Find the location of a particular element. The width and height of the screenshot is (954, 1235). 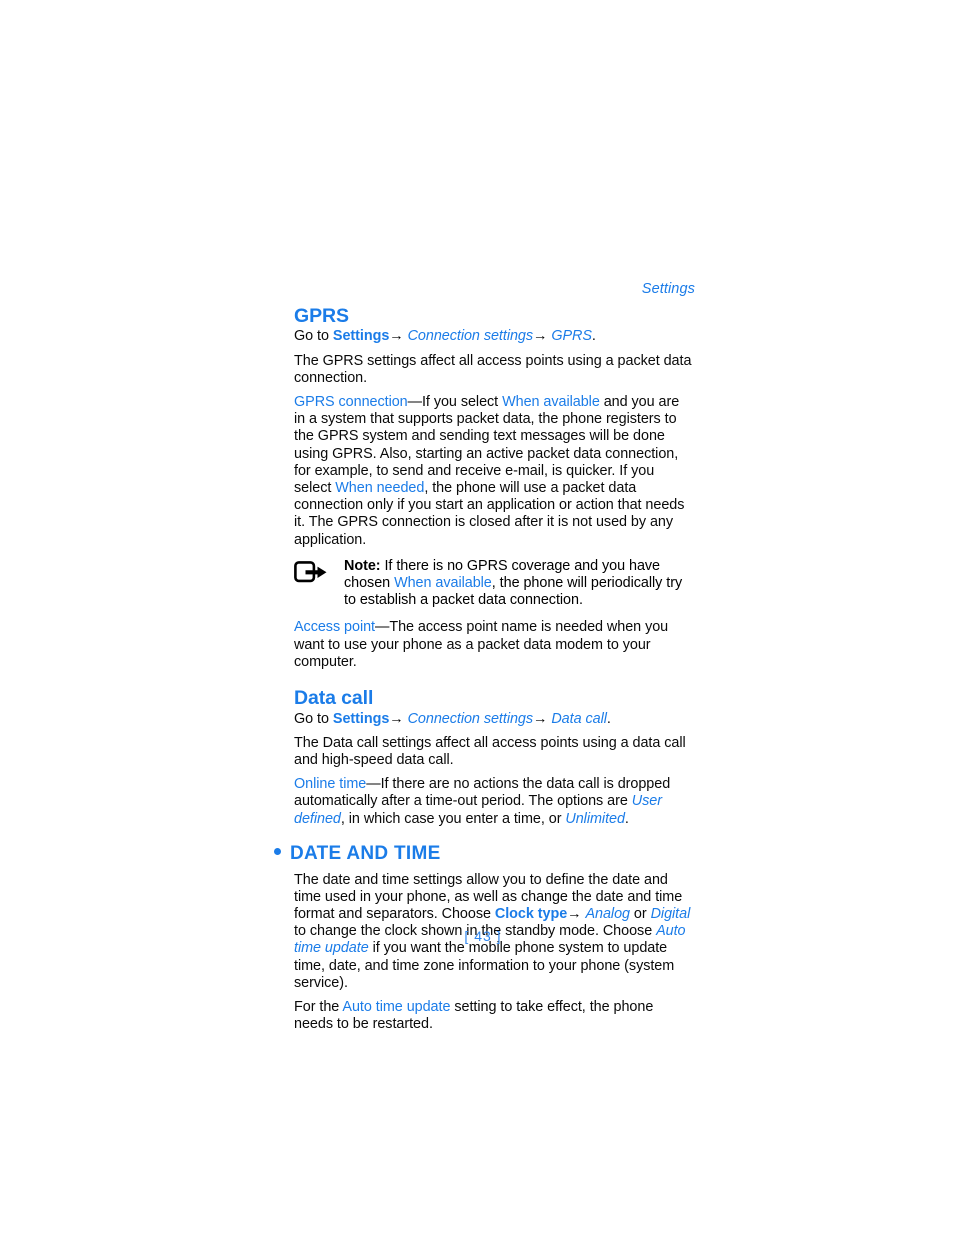

heading-gprs: GPRS is located at coordinates (321, 316).